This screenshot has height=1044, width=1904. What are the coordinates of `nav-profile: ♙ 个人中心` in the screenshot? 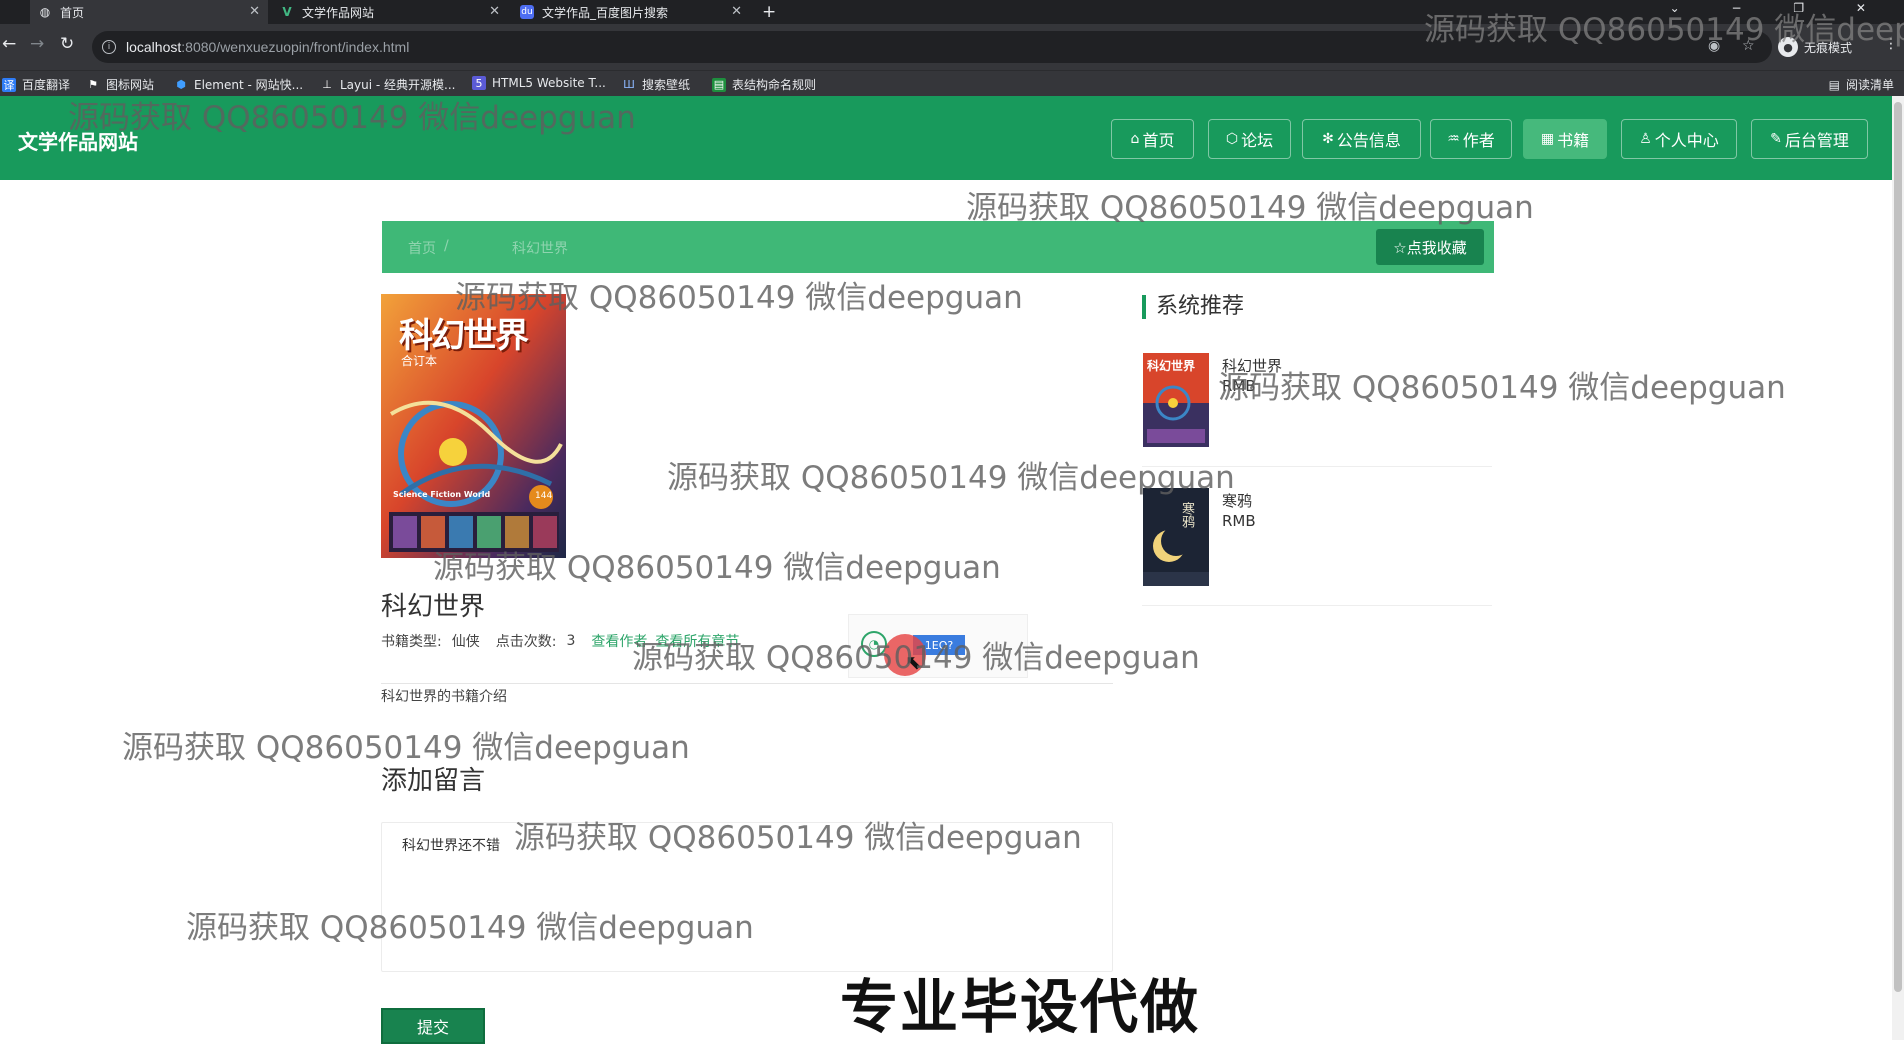 It's located at (1679, 139).